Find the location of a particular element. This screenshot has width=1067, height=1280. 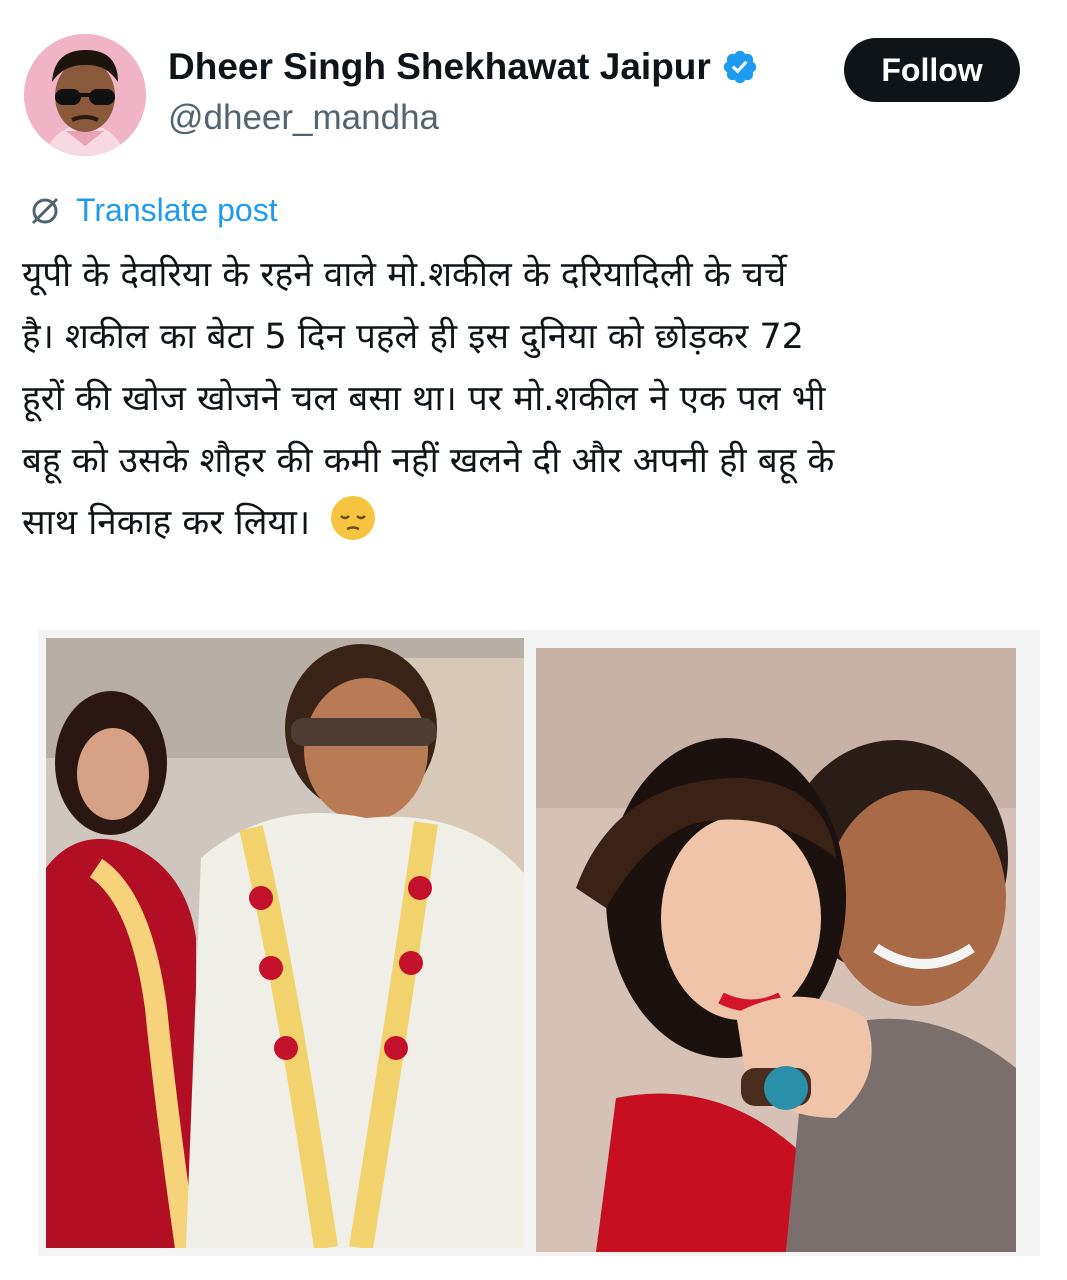

post-text-line: साथ निकाह कर लिया। is located at coordinates (166, 523).